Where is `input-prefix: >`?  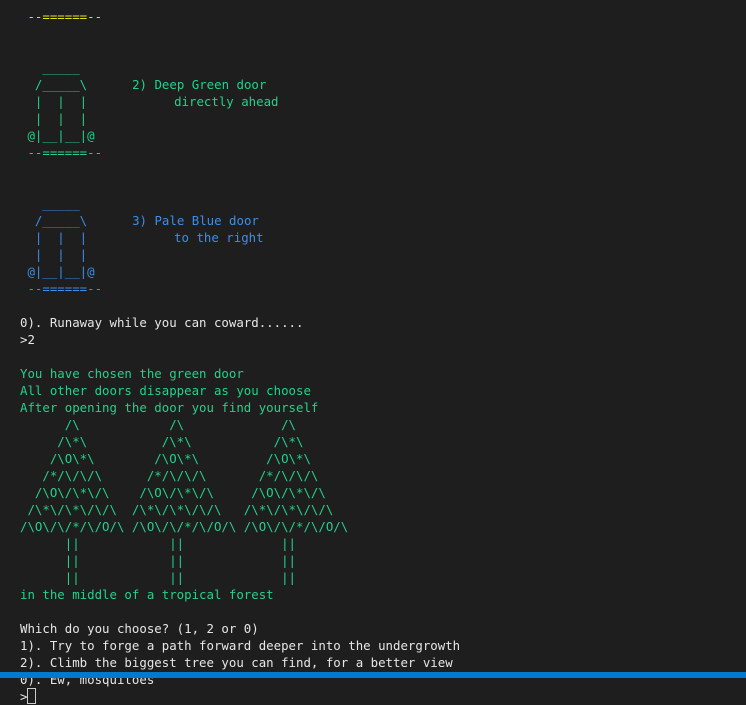 input-prefix: > is located at coordinates (24, 696).